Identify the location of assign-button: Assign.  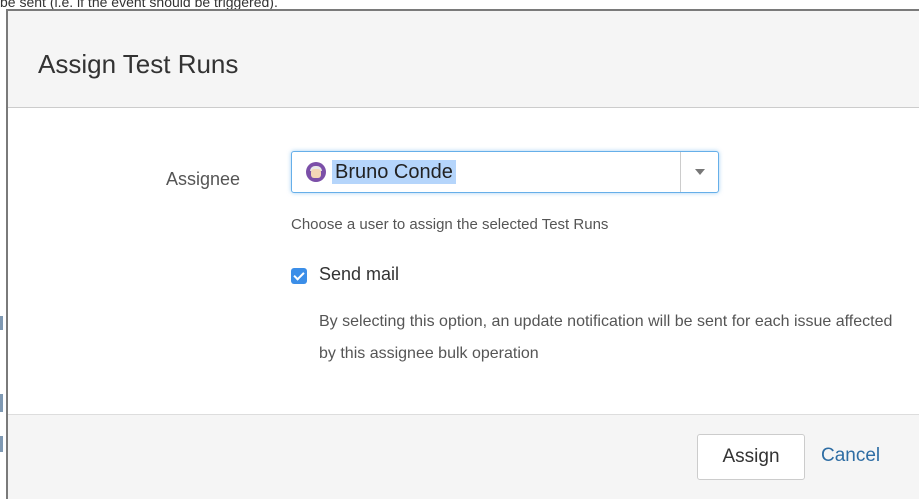
(751, 457).